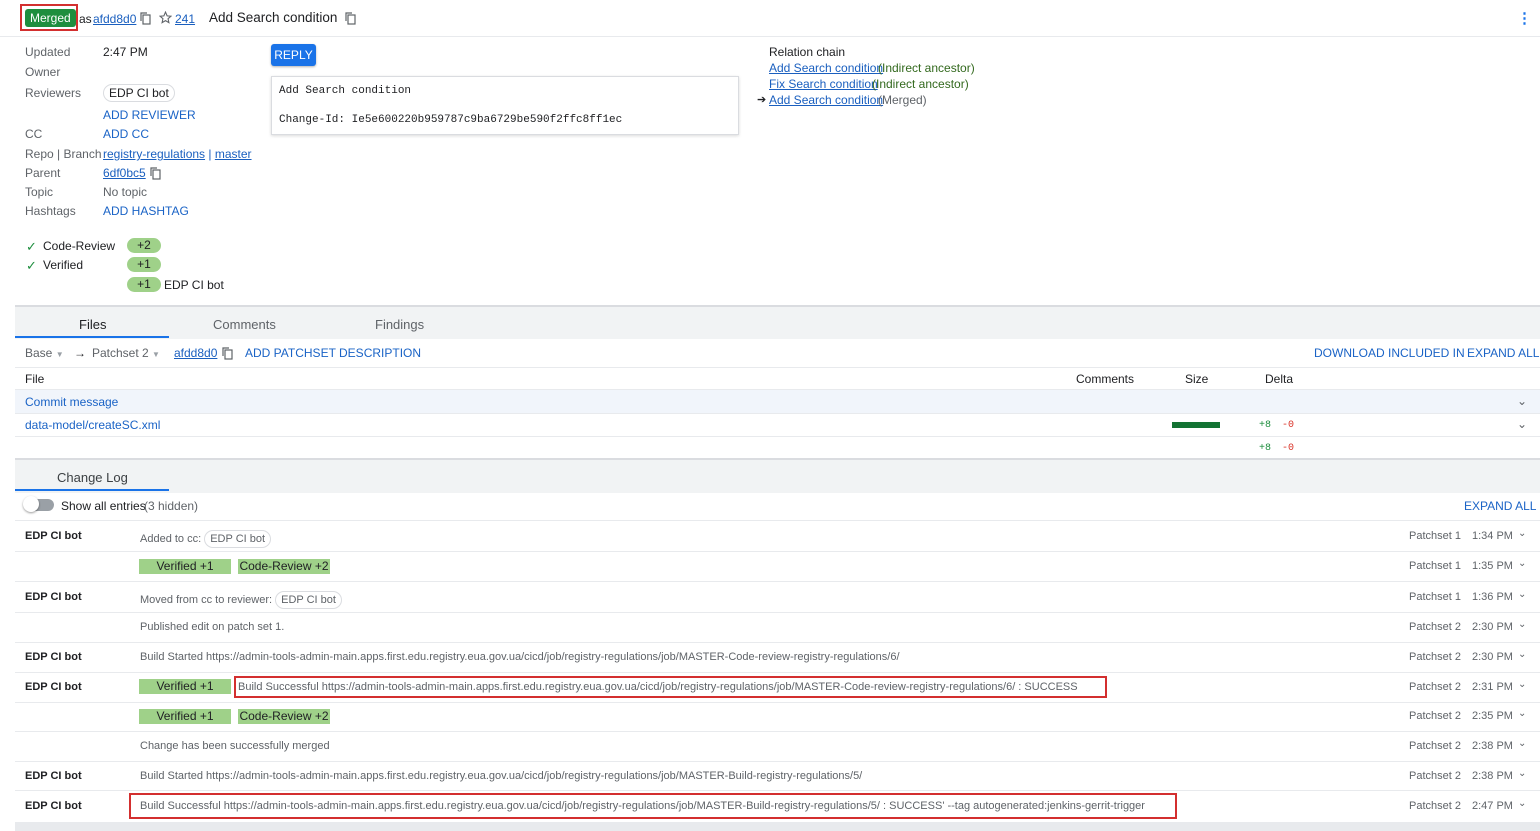  Describe the element at coordinates (146, 211) in the screenshot. I see `add-hashtag-button: ADD HASHTAG` at that location.